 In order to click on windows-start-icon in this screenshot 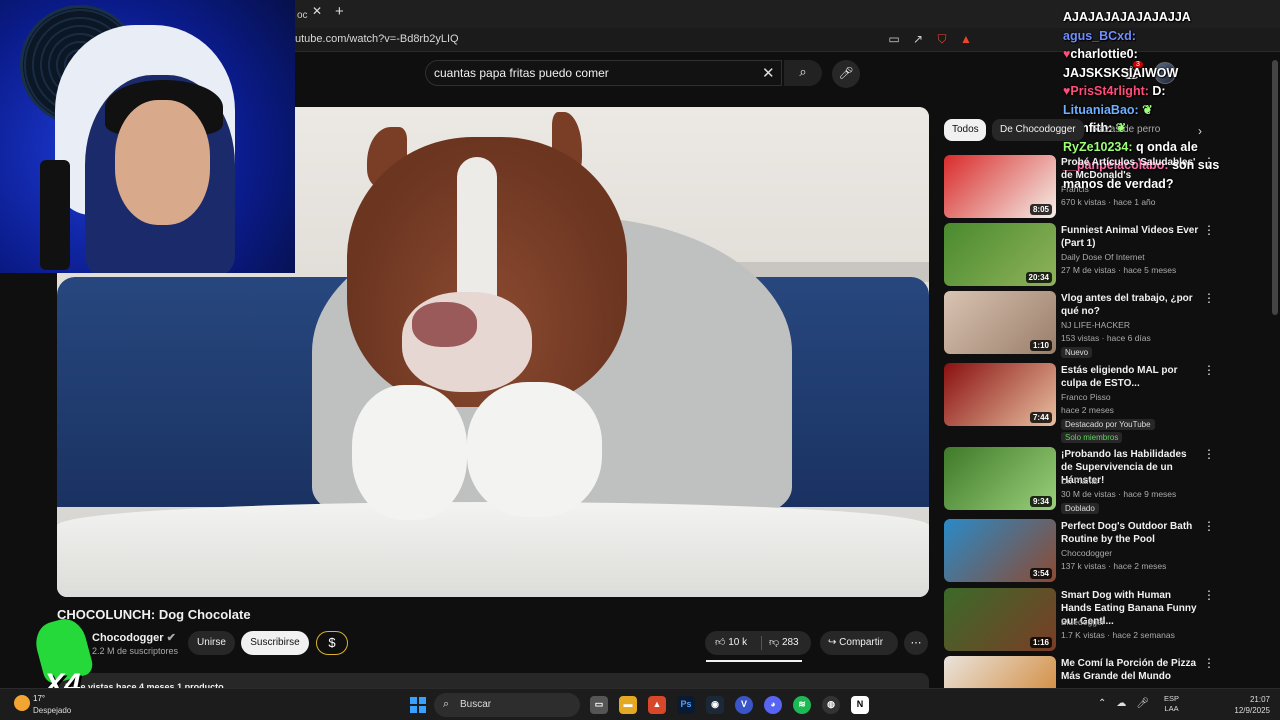, I will do `click(418, 705)`.